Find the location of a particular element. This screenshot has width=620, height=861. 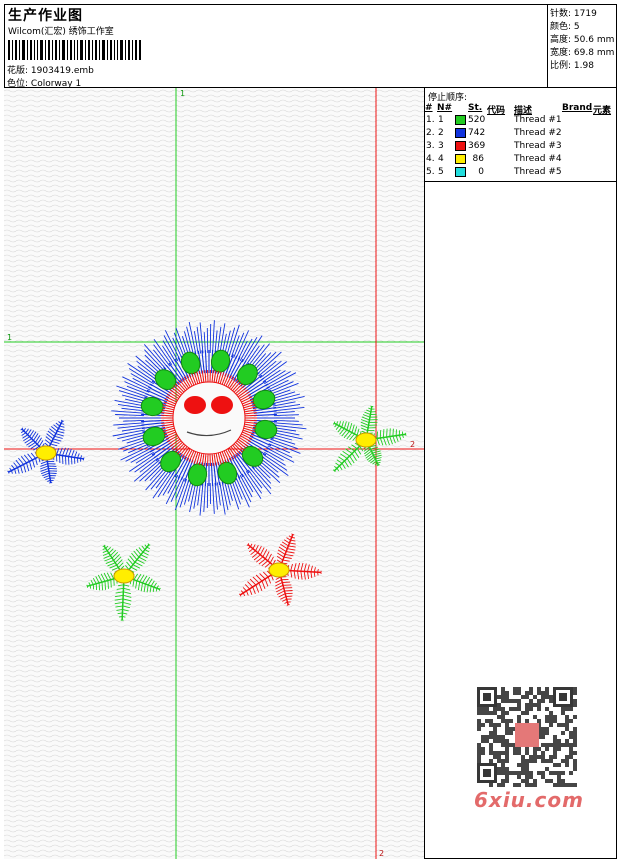

table-row: 3. 3 369 Thread #3 is located at coordinates (521, 147).